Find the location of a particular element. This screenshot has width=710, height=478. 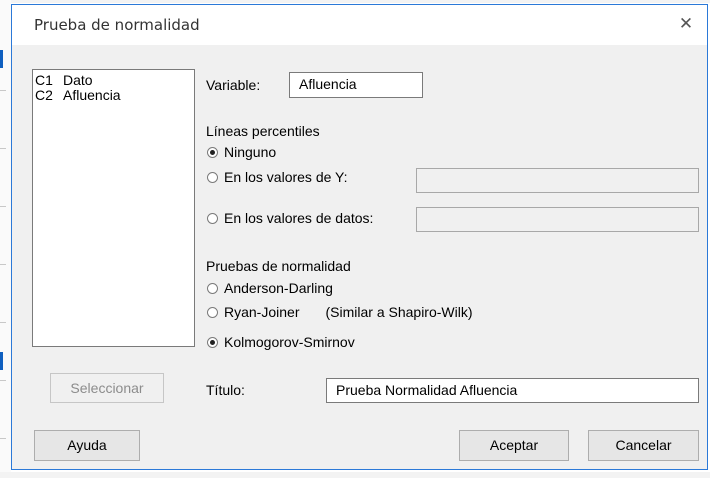

radio-anderson-darling: Anderson-Darling is located at coordinates (270, 288).